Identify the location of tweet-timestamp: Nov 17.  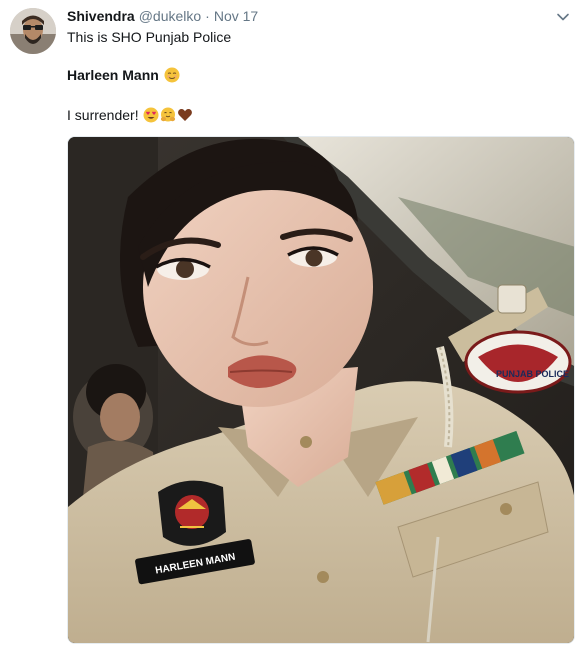
(236, 16).